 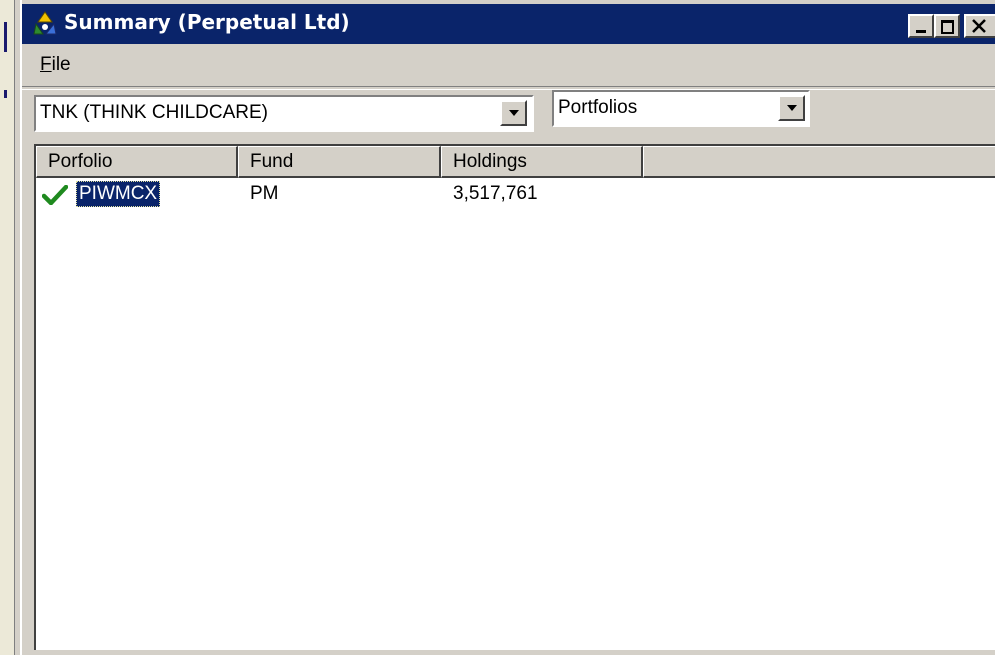 I want to click on close-icon, so click(x=979, y=26).